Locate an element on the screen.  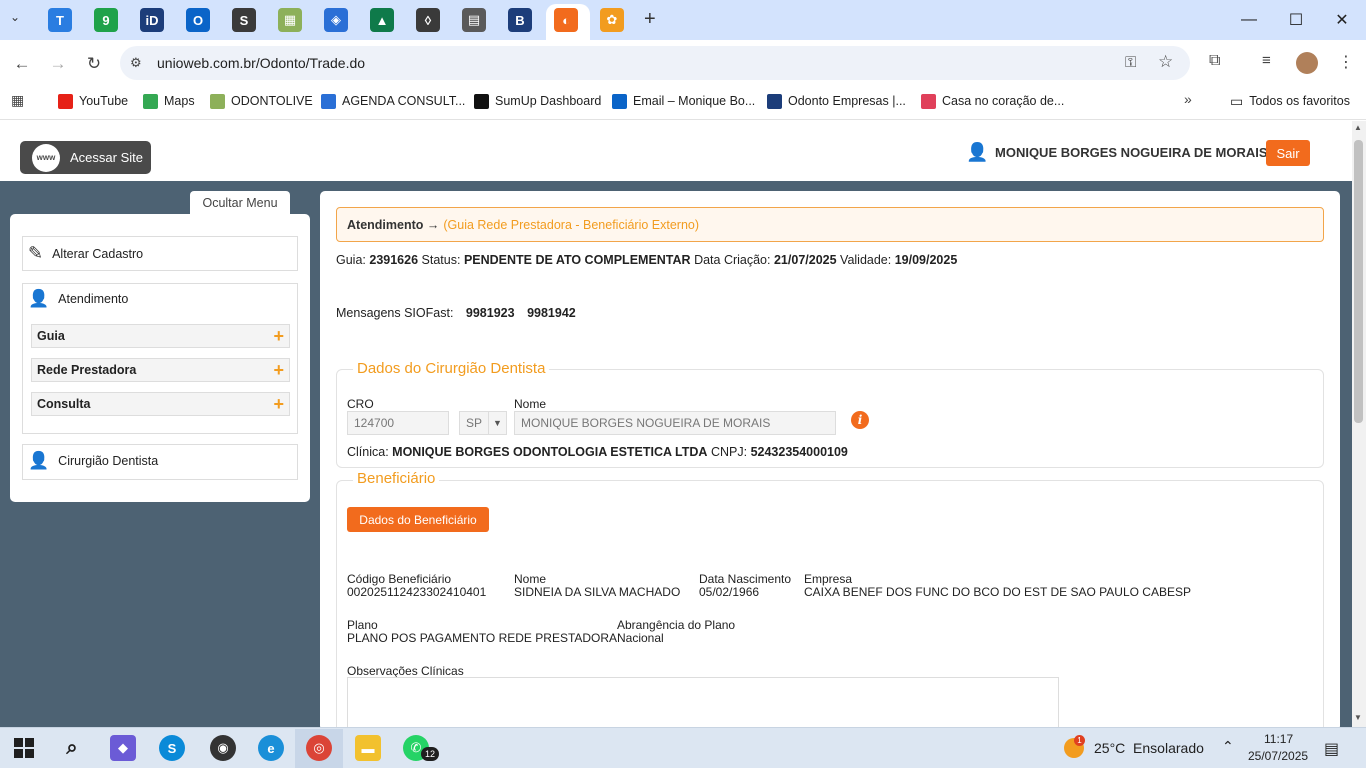
shield-icon: ◈ is located at coordinates (336, 20).